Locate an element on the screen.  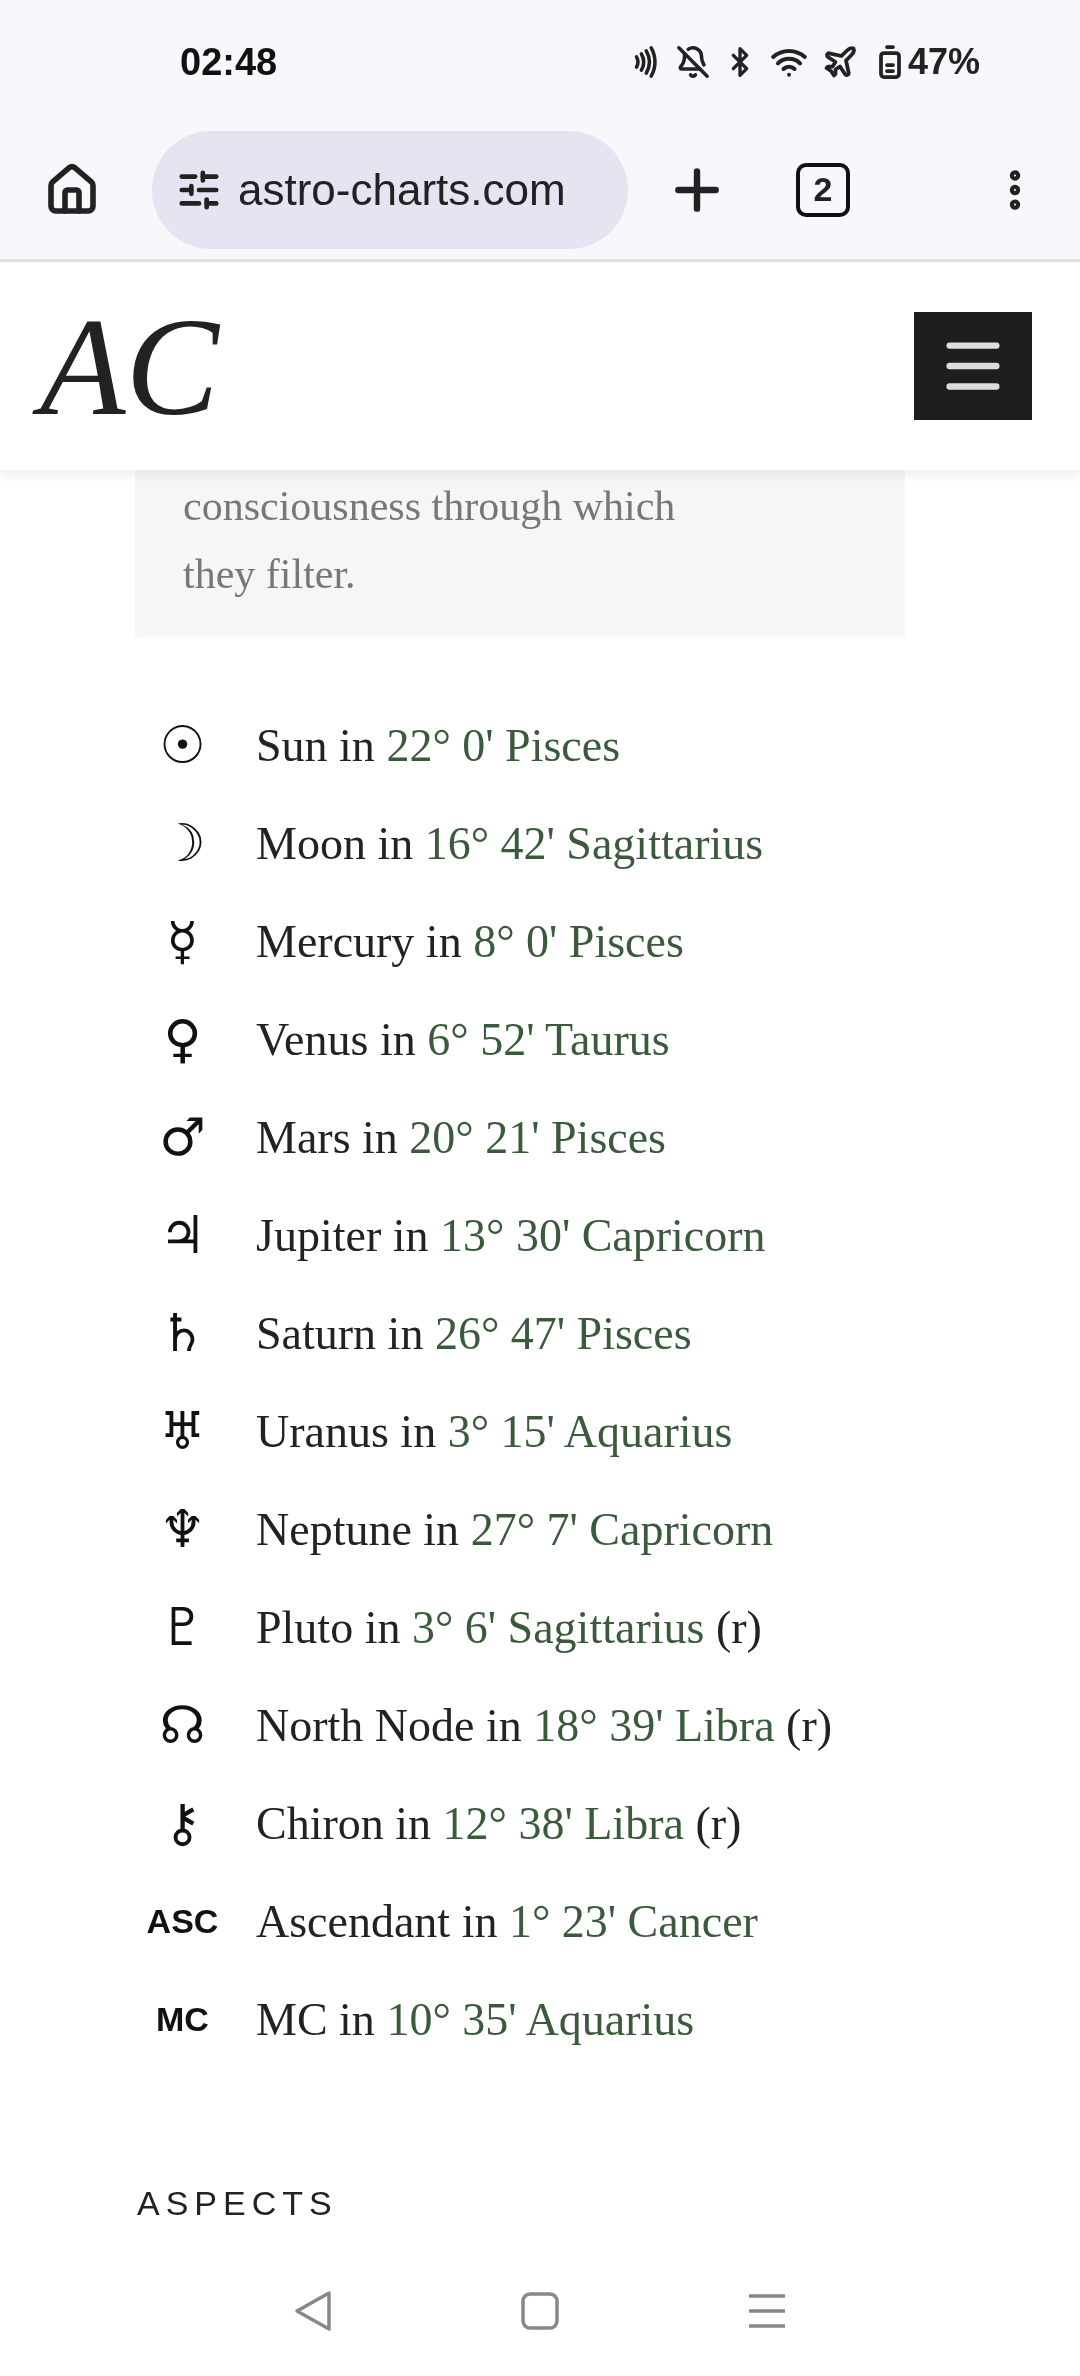
planet-symbol: ☉ is located at coordinates (182, 745).